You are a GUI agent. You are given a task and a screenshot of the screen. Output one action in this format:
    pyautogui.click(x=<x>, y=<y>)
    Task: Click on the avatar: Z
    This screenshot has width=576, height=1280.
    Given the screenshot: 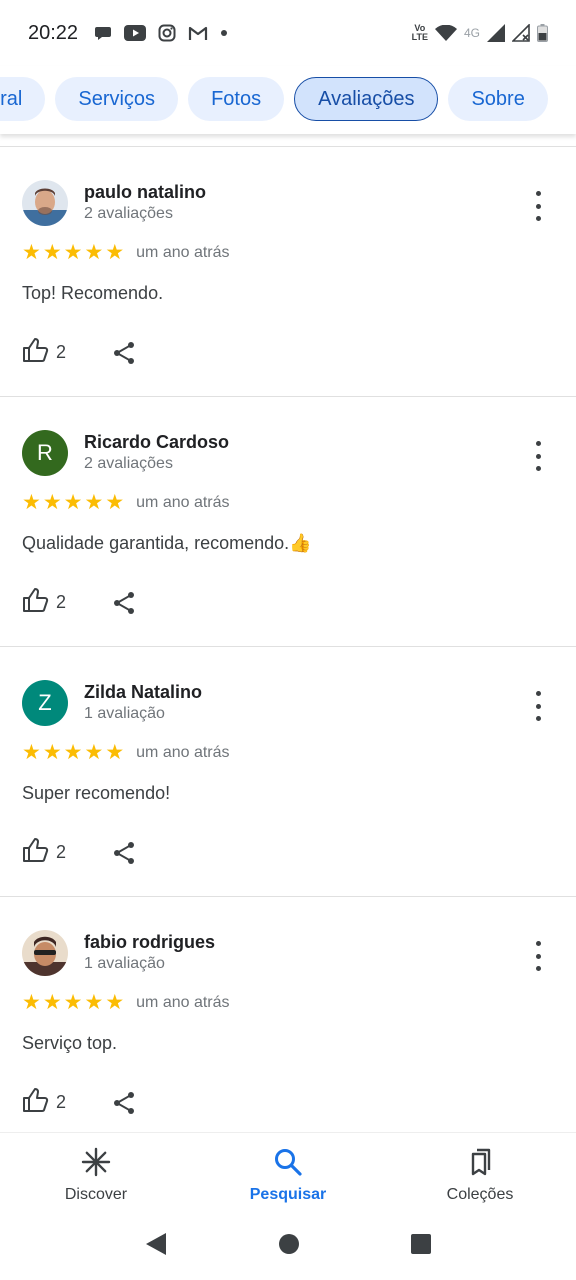 What is the action you would take?
    pyautogui.click(x=45, y=703)
    